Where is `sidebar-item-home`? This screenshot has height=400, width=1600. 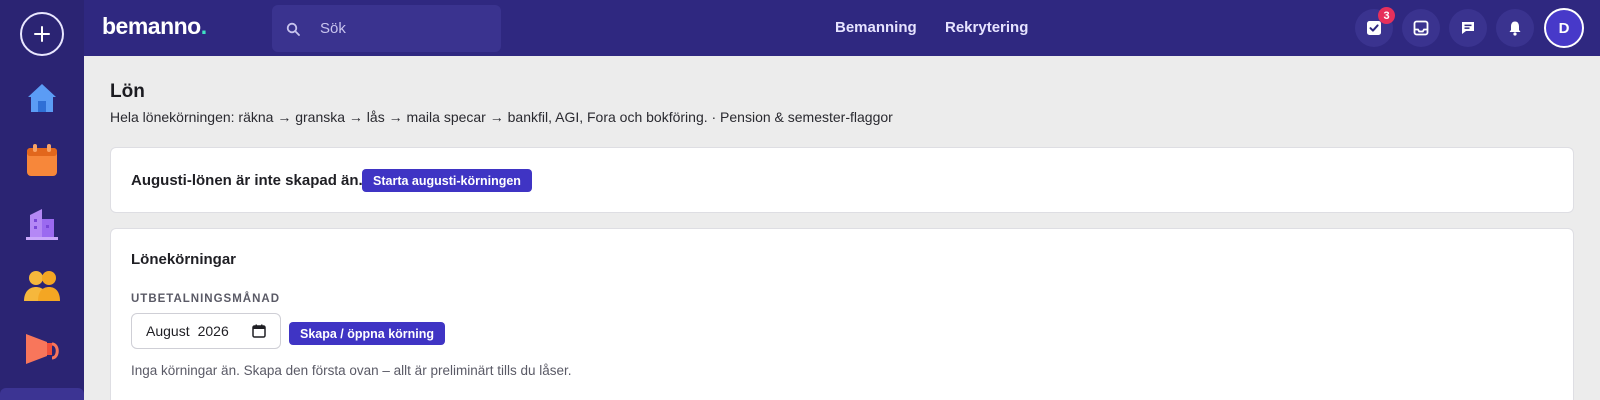
sidebar-item-home is located at coordinates (42, 98).